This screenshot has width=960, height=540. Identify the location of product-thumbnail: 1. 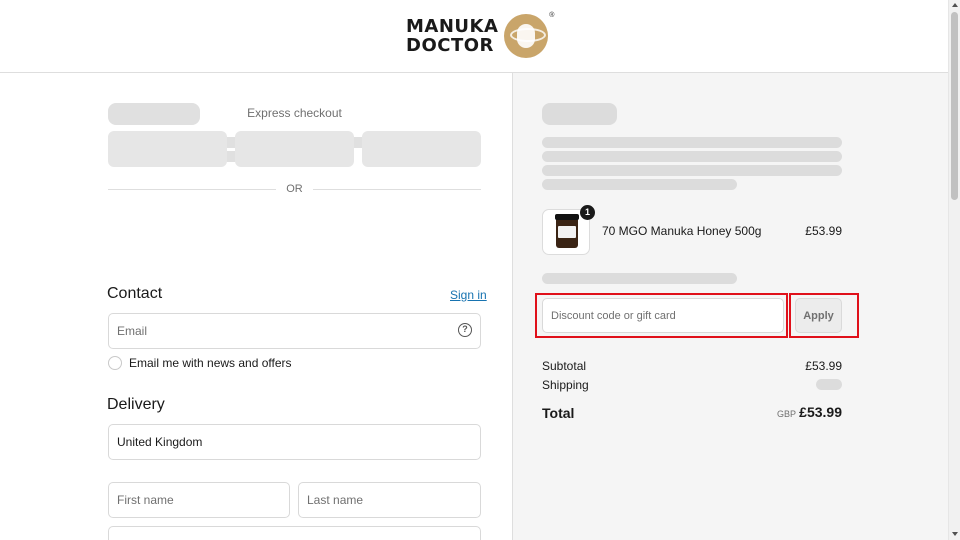
(568, 230).